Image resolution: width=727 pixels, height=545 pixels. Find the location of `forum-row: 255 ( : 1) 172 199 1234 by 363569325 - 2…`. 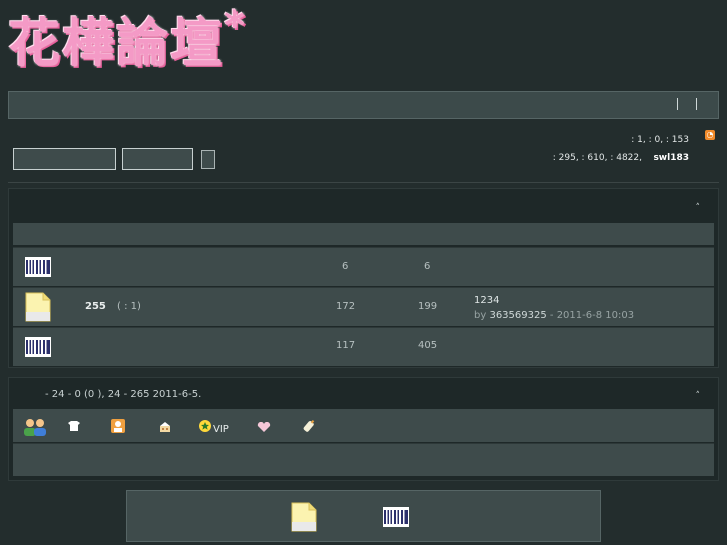

forum-row: 255 ( : 1) 172 199 1234 by 363569325 - 2… is located at coordinates (363, 306).